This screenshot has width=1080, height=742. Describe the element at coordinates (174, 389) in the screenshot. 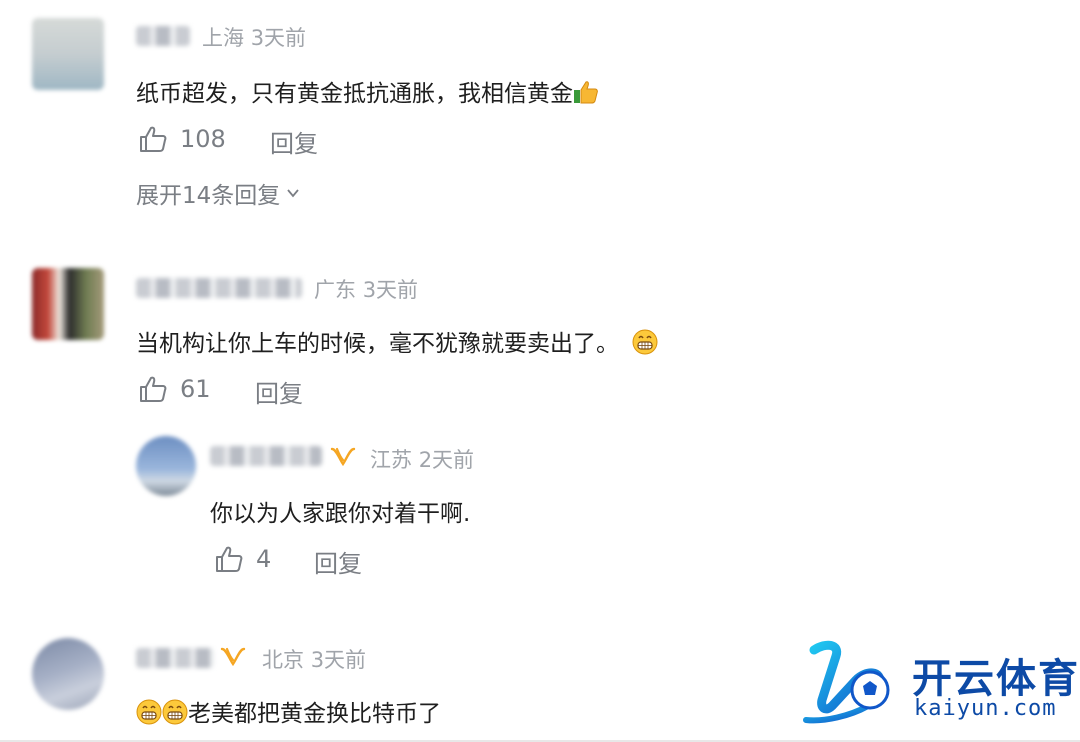

I see `like-button: 61` at that location.